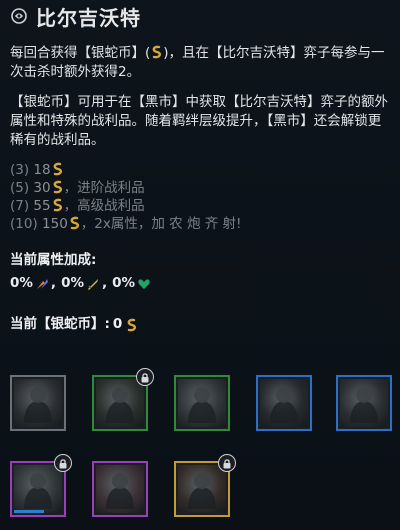 This screenshot has height=530, width=400. I want to click on tier-reward-text: ，高级战利品, so click(104, 206).